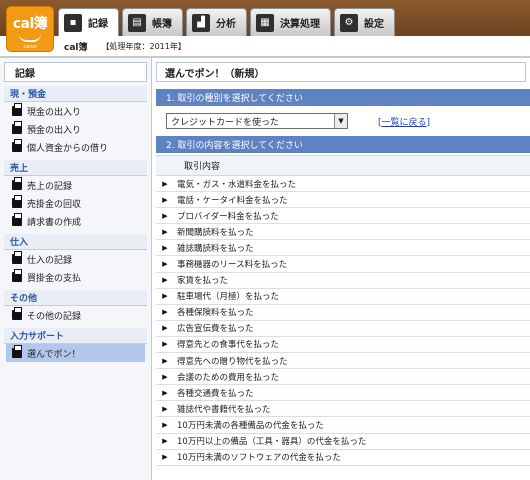 This screenshot has width=530, height=480. What do you see at coordinates (228, 216) in the screenshot?
I see `row-label: プロバイダー料金を払った` at bounding box center [228, 216].